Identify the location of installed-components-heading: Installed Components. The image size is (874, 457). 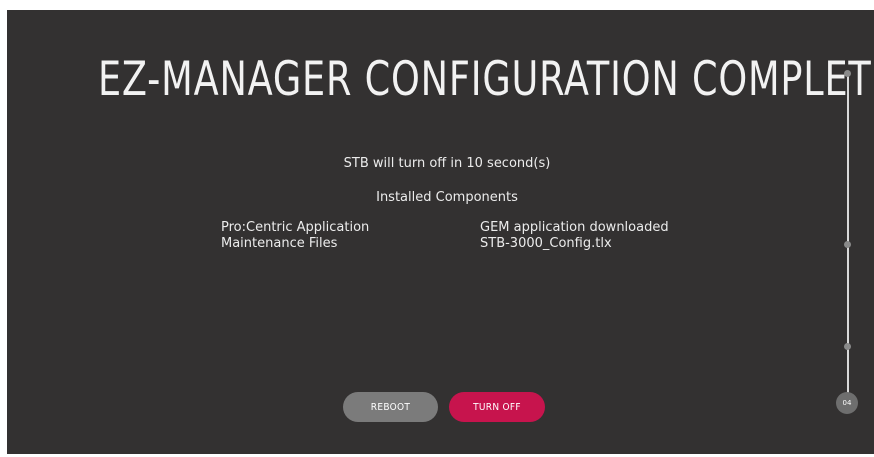
(447, 197).